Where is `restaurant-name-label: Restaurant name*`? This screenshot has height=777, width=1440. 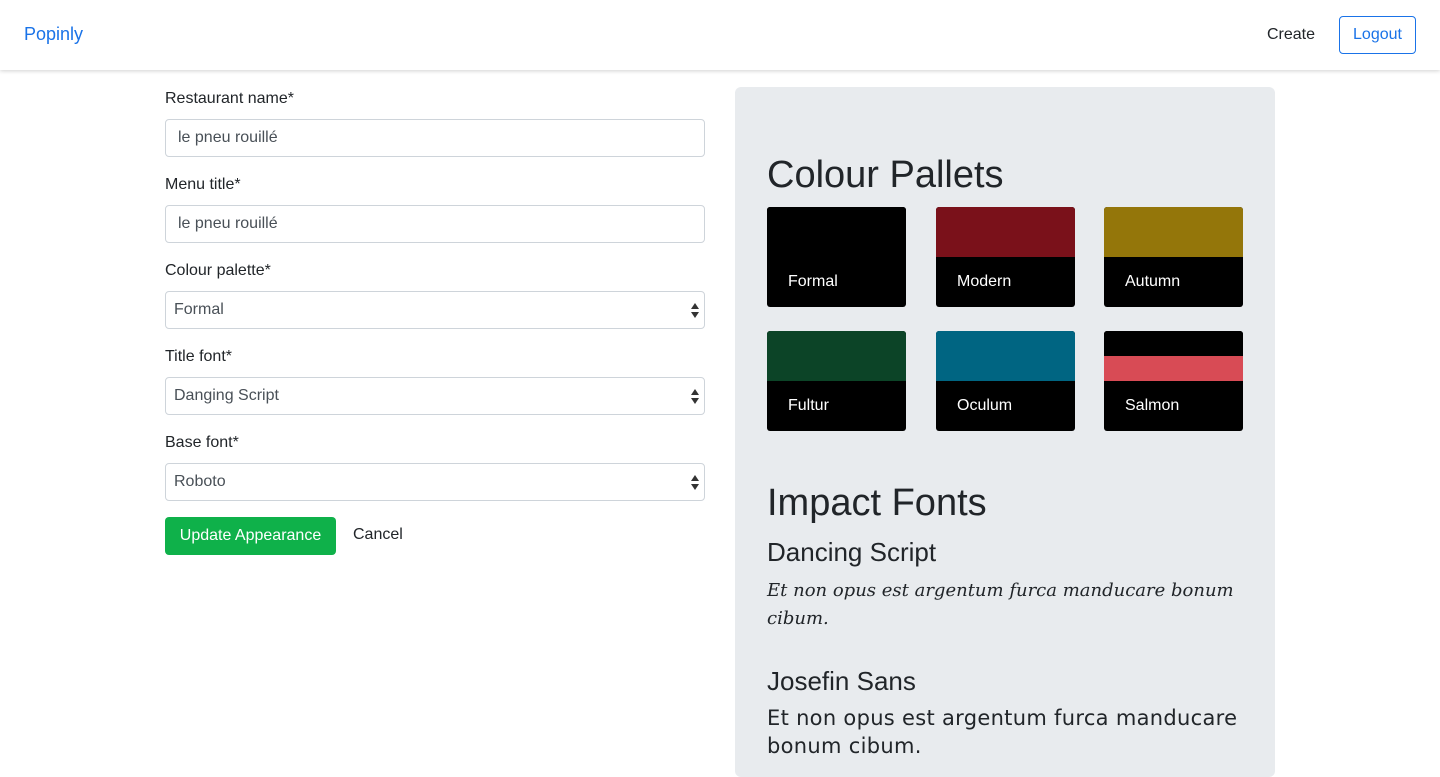
restaurant-name-label: Restaurant name* is located at coordinates (229, 98).